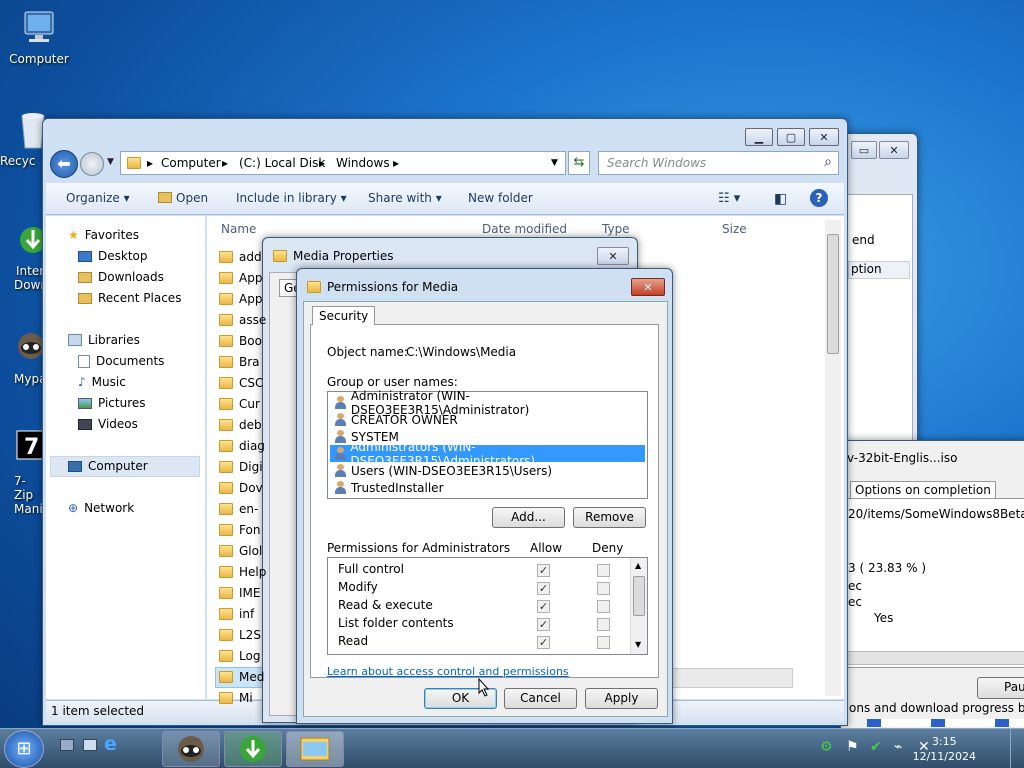 The image size is (1024, 768). Describe the element at coordinates (487, 487) in the screenshot. I see `user-list-item: TrustedInstaller` at that location.